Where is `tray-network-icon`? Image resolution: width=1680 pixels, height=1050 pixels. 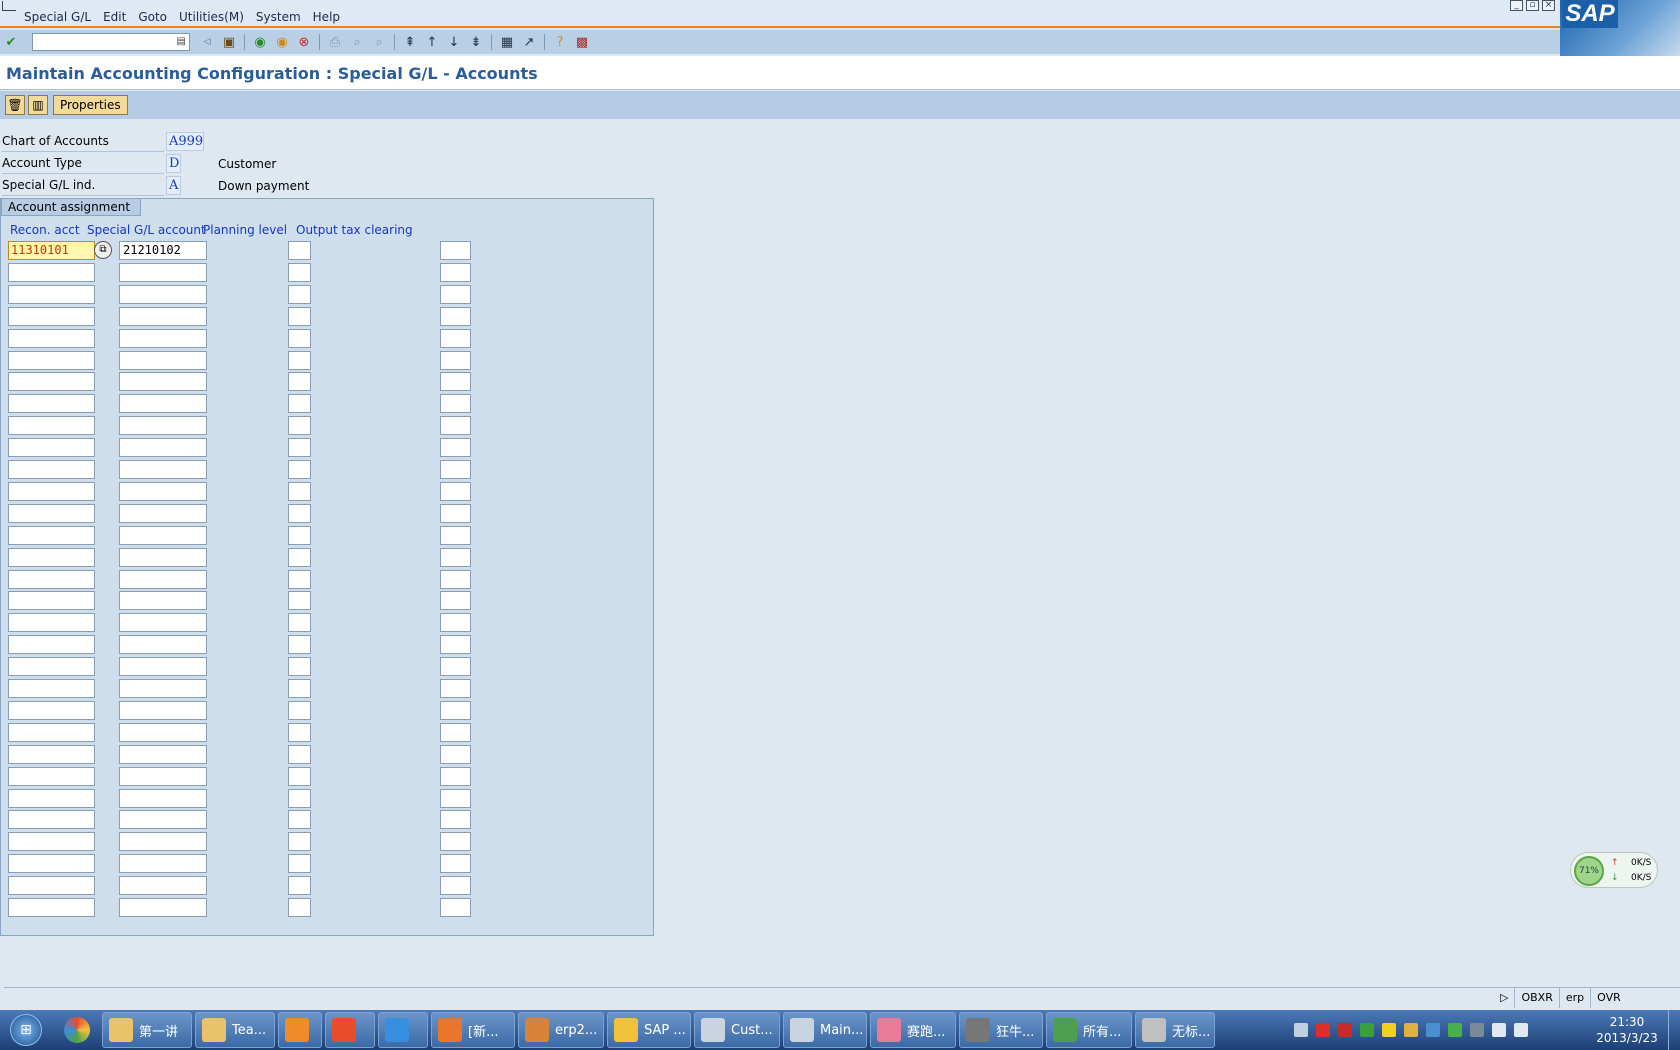 tray-network-icon is located at coordinates (1345, 1030).